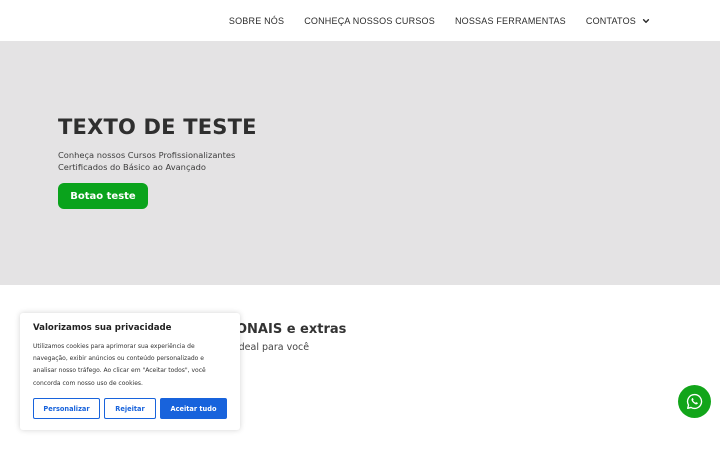  I want to click on whatsapp-icon, so click(694, 401).